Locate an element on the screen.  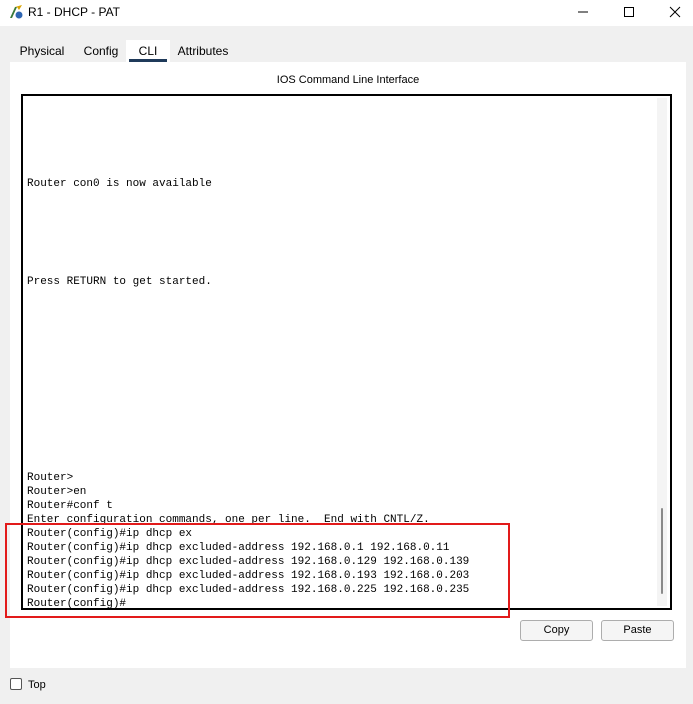
terminal-line: Router> is located at coordinates (50, 478).